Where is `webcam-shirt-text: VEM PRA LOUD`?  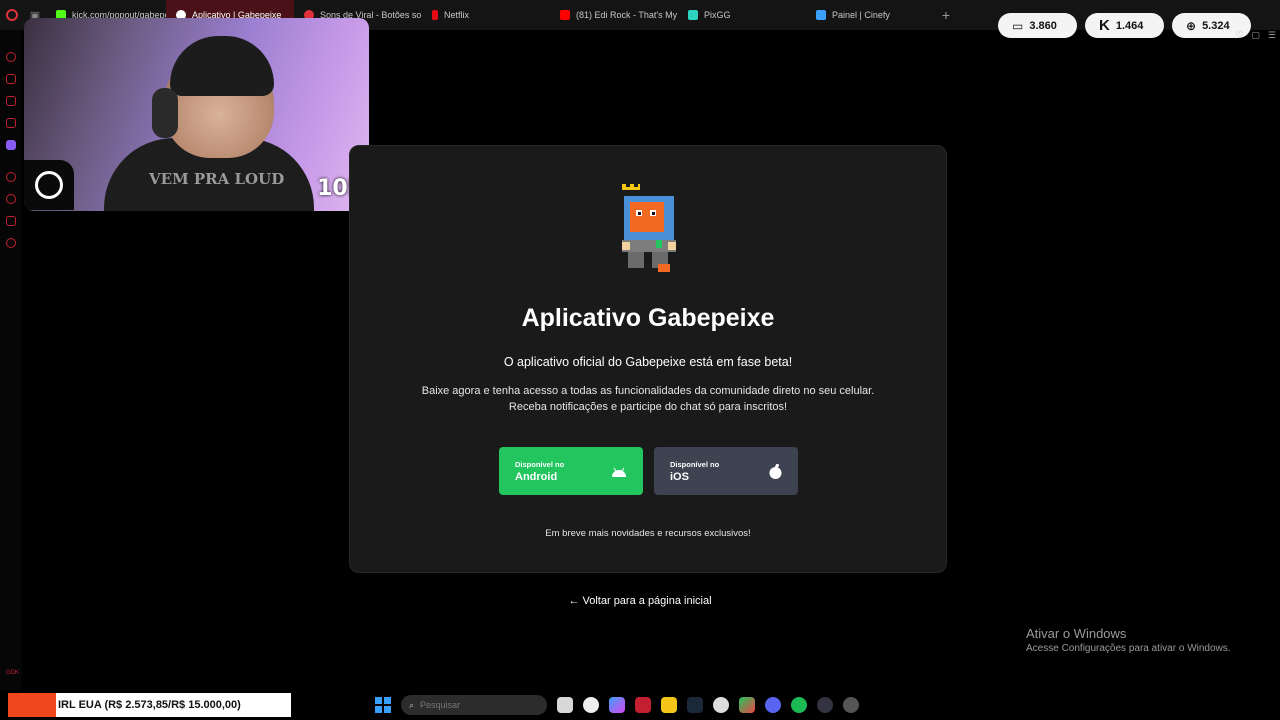
webcam-shirt-text: VEM PRA LOUD is located at coordinates (217, 179).